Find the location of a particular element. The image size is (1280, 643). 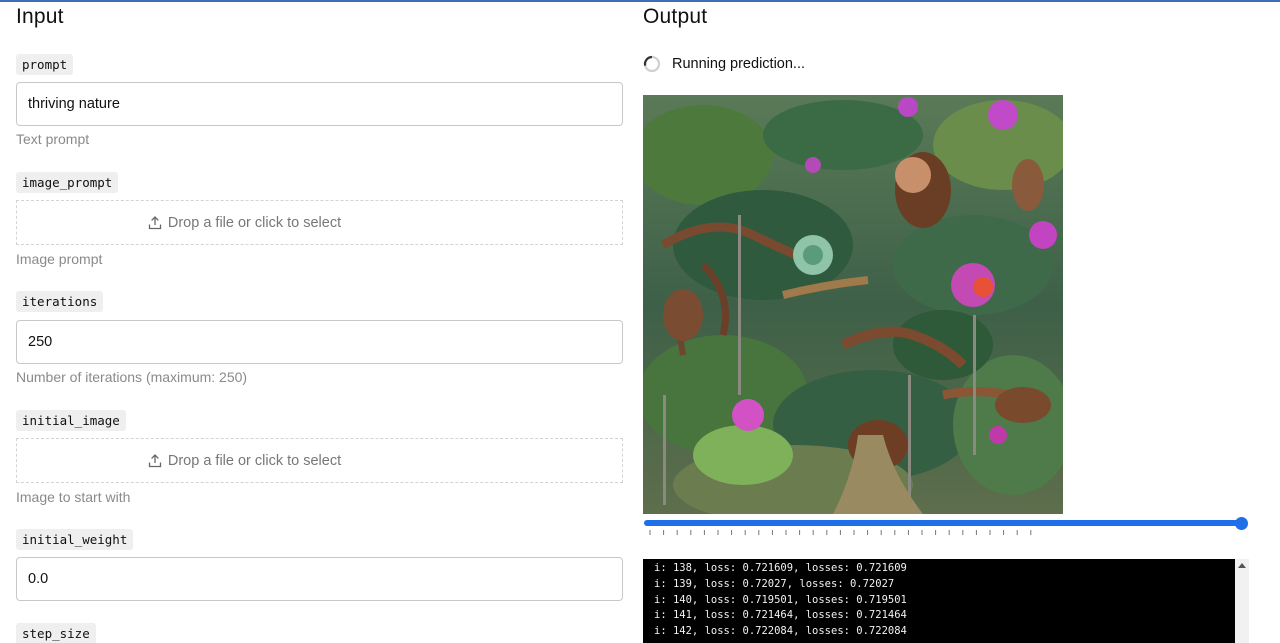

image-prompt-dropzone-text: Drop a file or click to select is located at coordinates (254, 222).